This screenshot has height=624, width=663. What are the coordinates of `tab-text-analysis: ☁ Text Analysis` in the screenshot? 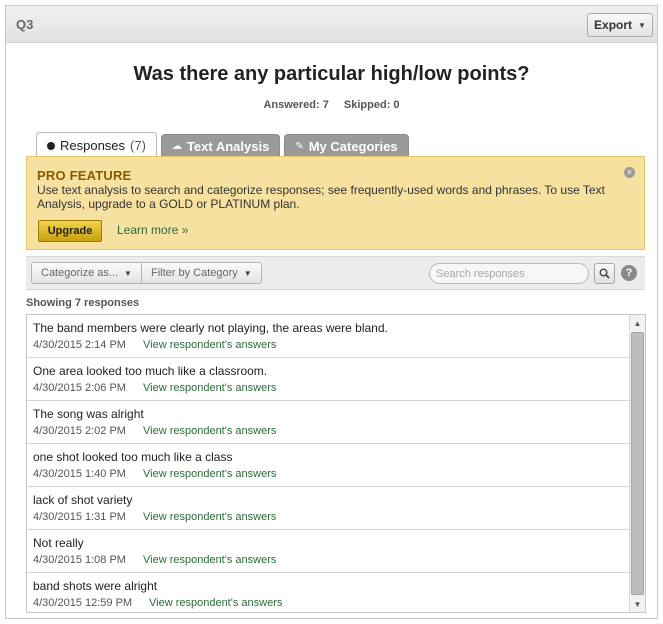 It's located at (220, 145).